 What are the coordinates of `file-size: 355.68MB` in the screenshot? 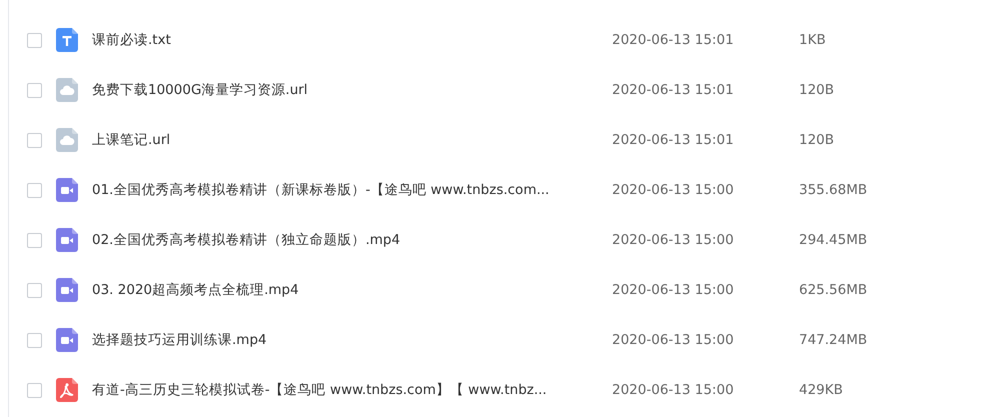 It's located at (833, 190).